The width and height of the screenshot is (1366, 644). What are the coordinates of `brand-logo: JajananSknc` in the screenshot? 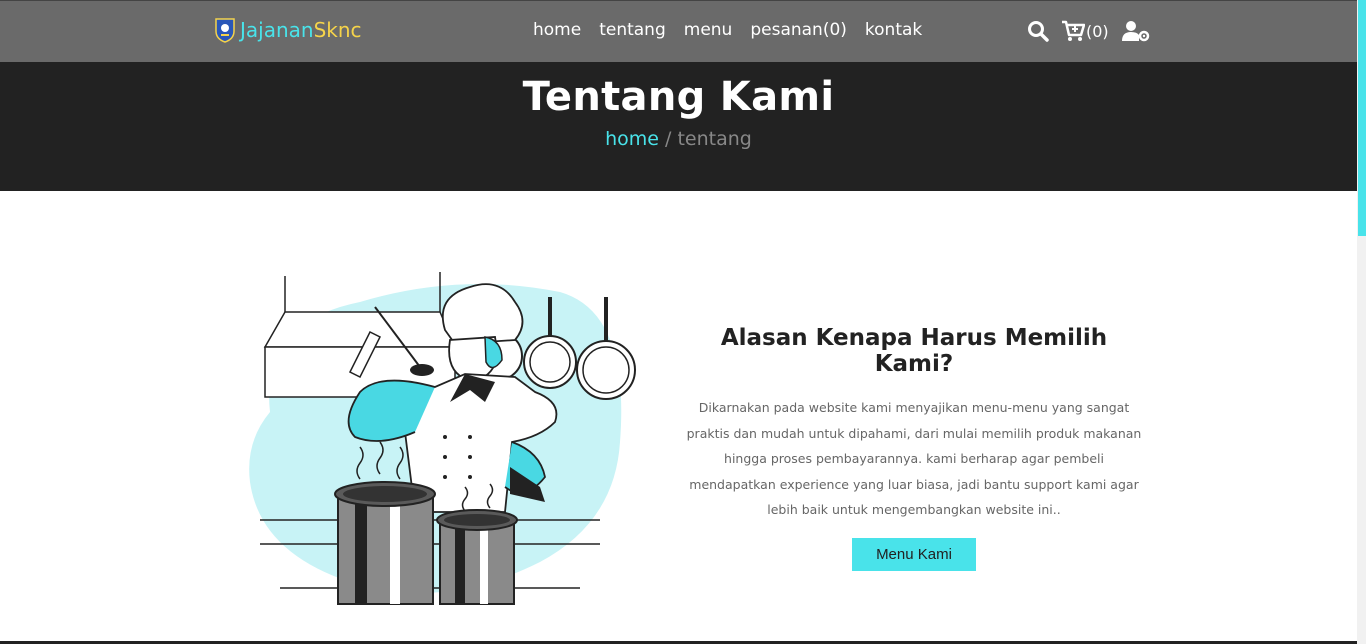 It's located at (288, 30).